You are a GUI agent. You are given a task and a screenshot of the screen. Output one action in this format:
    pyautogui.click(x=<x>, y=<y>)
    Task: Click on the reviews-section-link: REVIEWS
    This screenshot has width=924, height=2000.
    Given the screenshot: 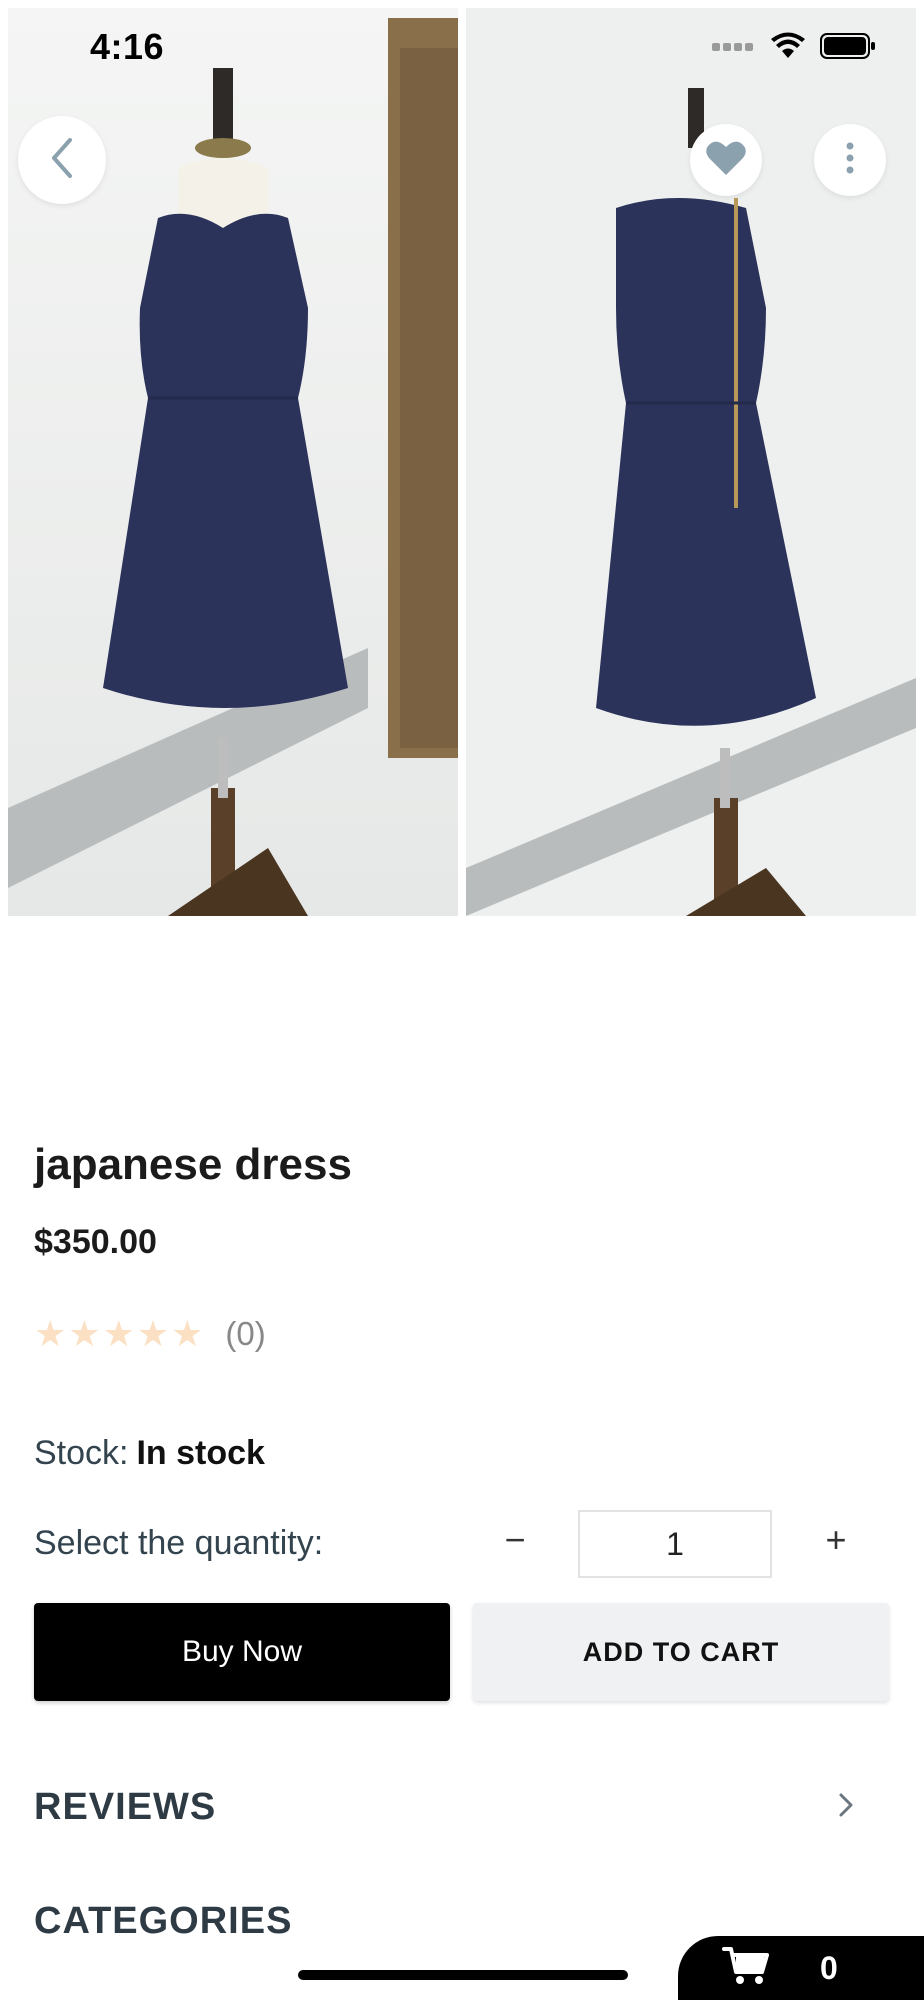 What is the action you would take?
    pyautogui.click(x=445, y=1807)
    